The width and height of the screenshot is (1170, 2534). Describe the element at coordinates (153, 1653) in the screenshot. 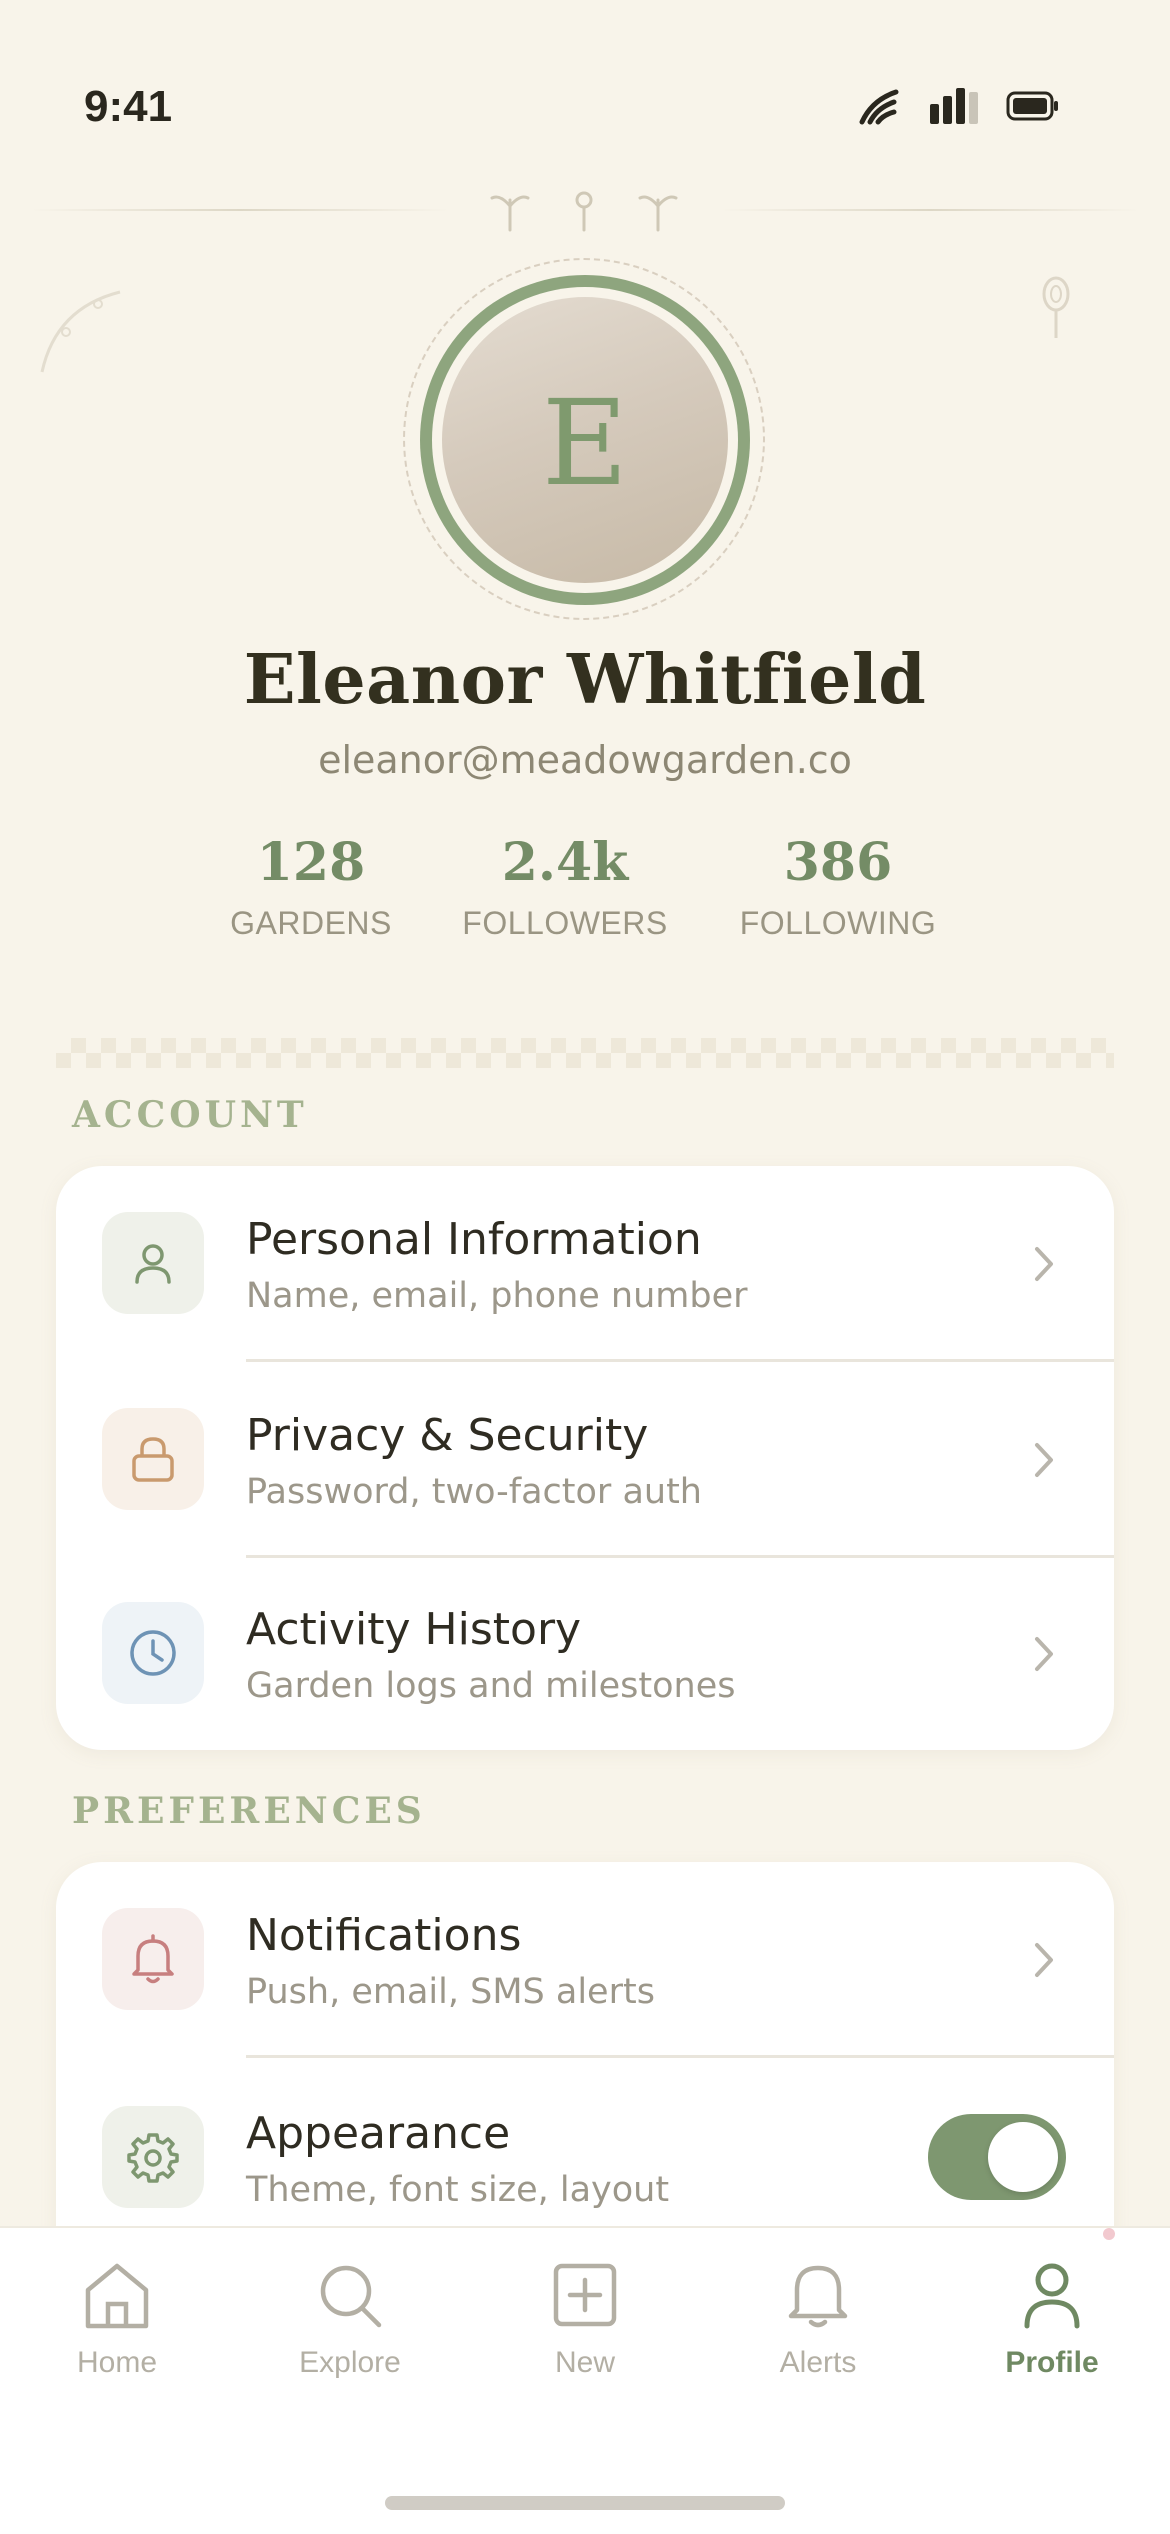

I see `clock-icon` at that location.